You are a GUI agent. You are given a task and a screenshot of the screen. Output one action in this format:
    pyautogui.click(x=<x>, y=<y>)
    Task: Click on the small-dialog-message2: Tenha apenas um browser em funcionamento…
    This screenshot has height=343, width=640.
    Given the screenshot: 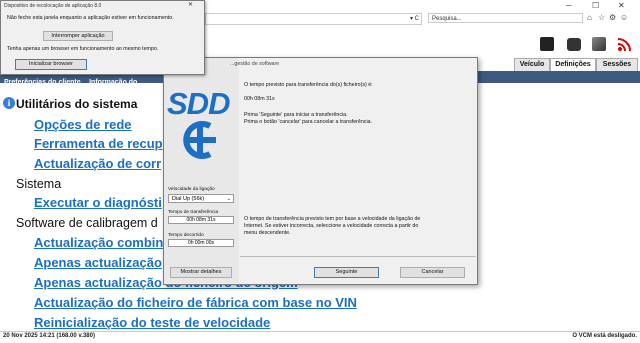 What is the action you would take?
    pyautogui.click(x=83, y=49)
    